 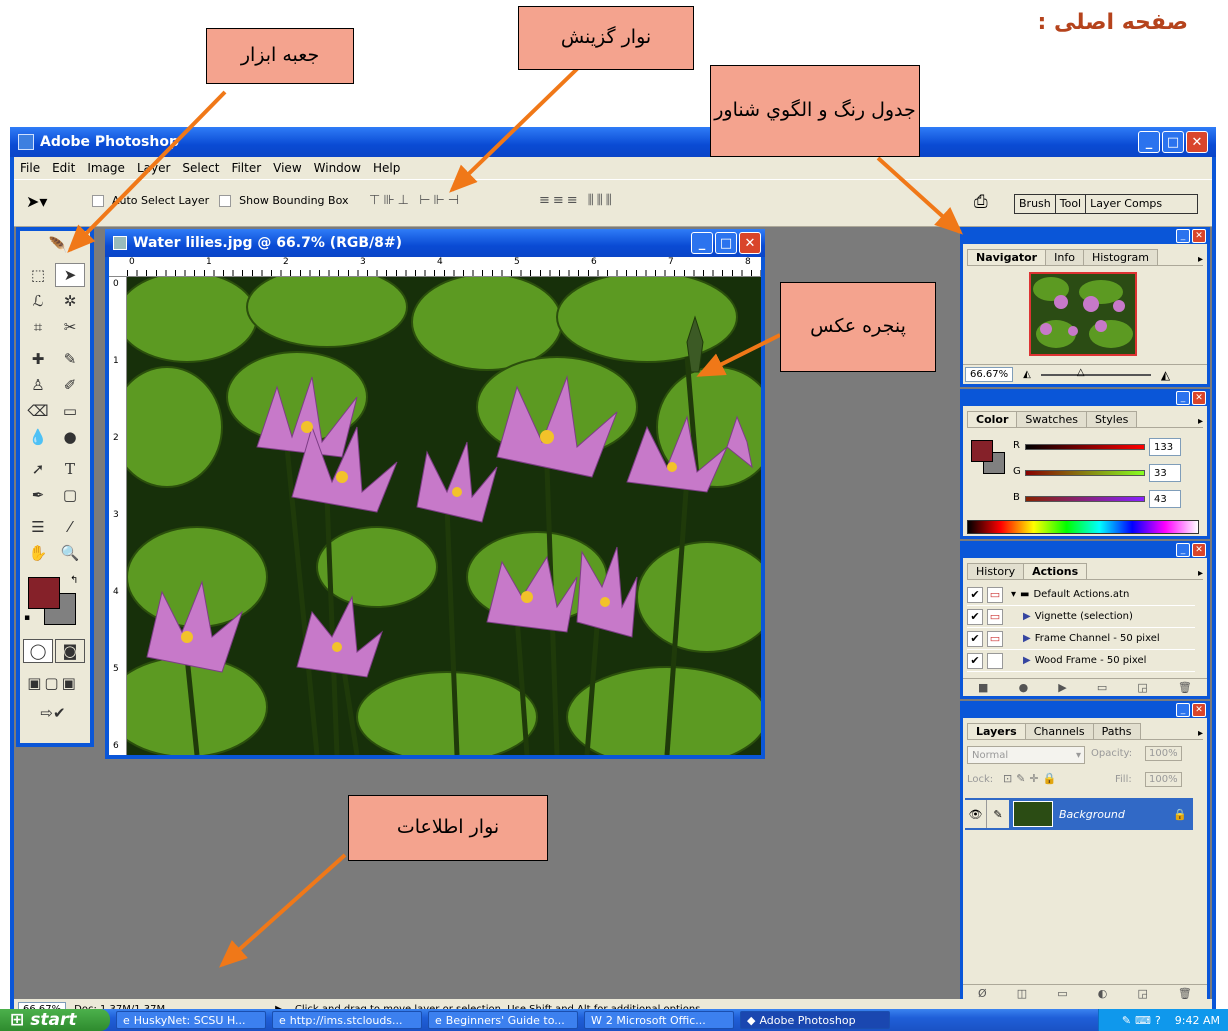 I want to click on dodge-tool-icon: ●, so click(x=70, y=437).